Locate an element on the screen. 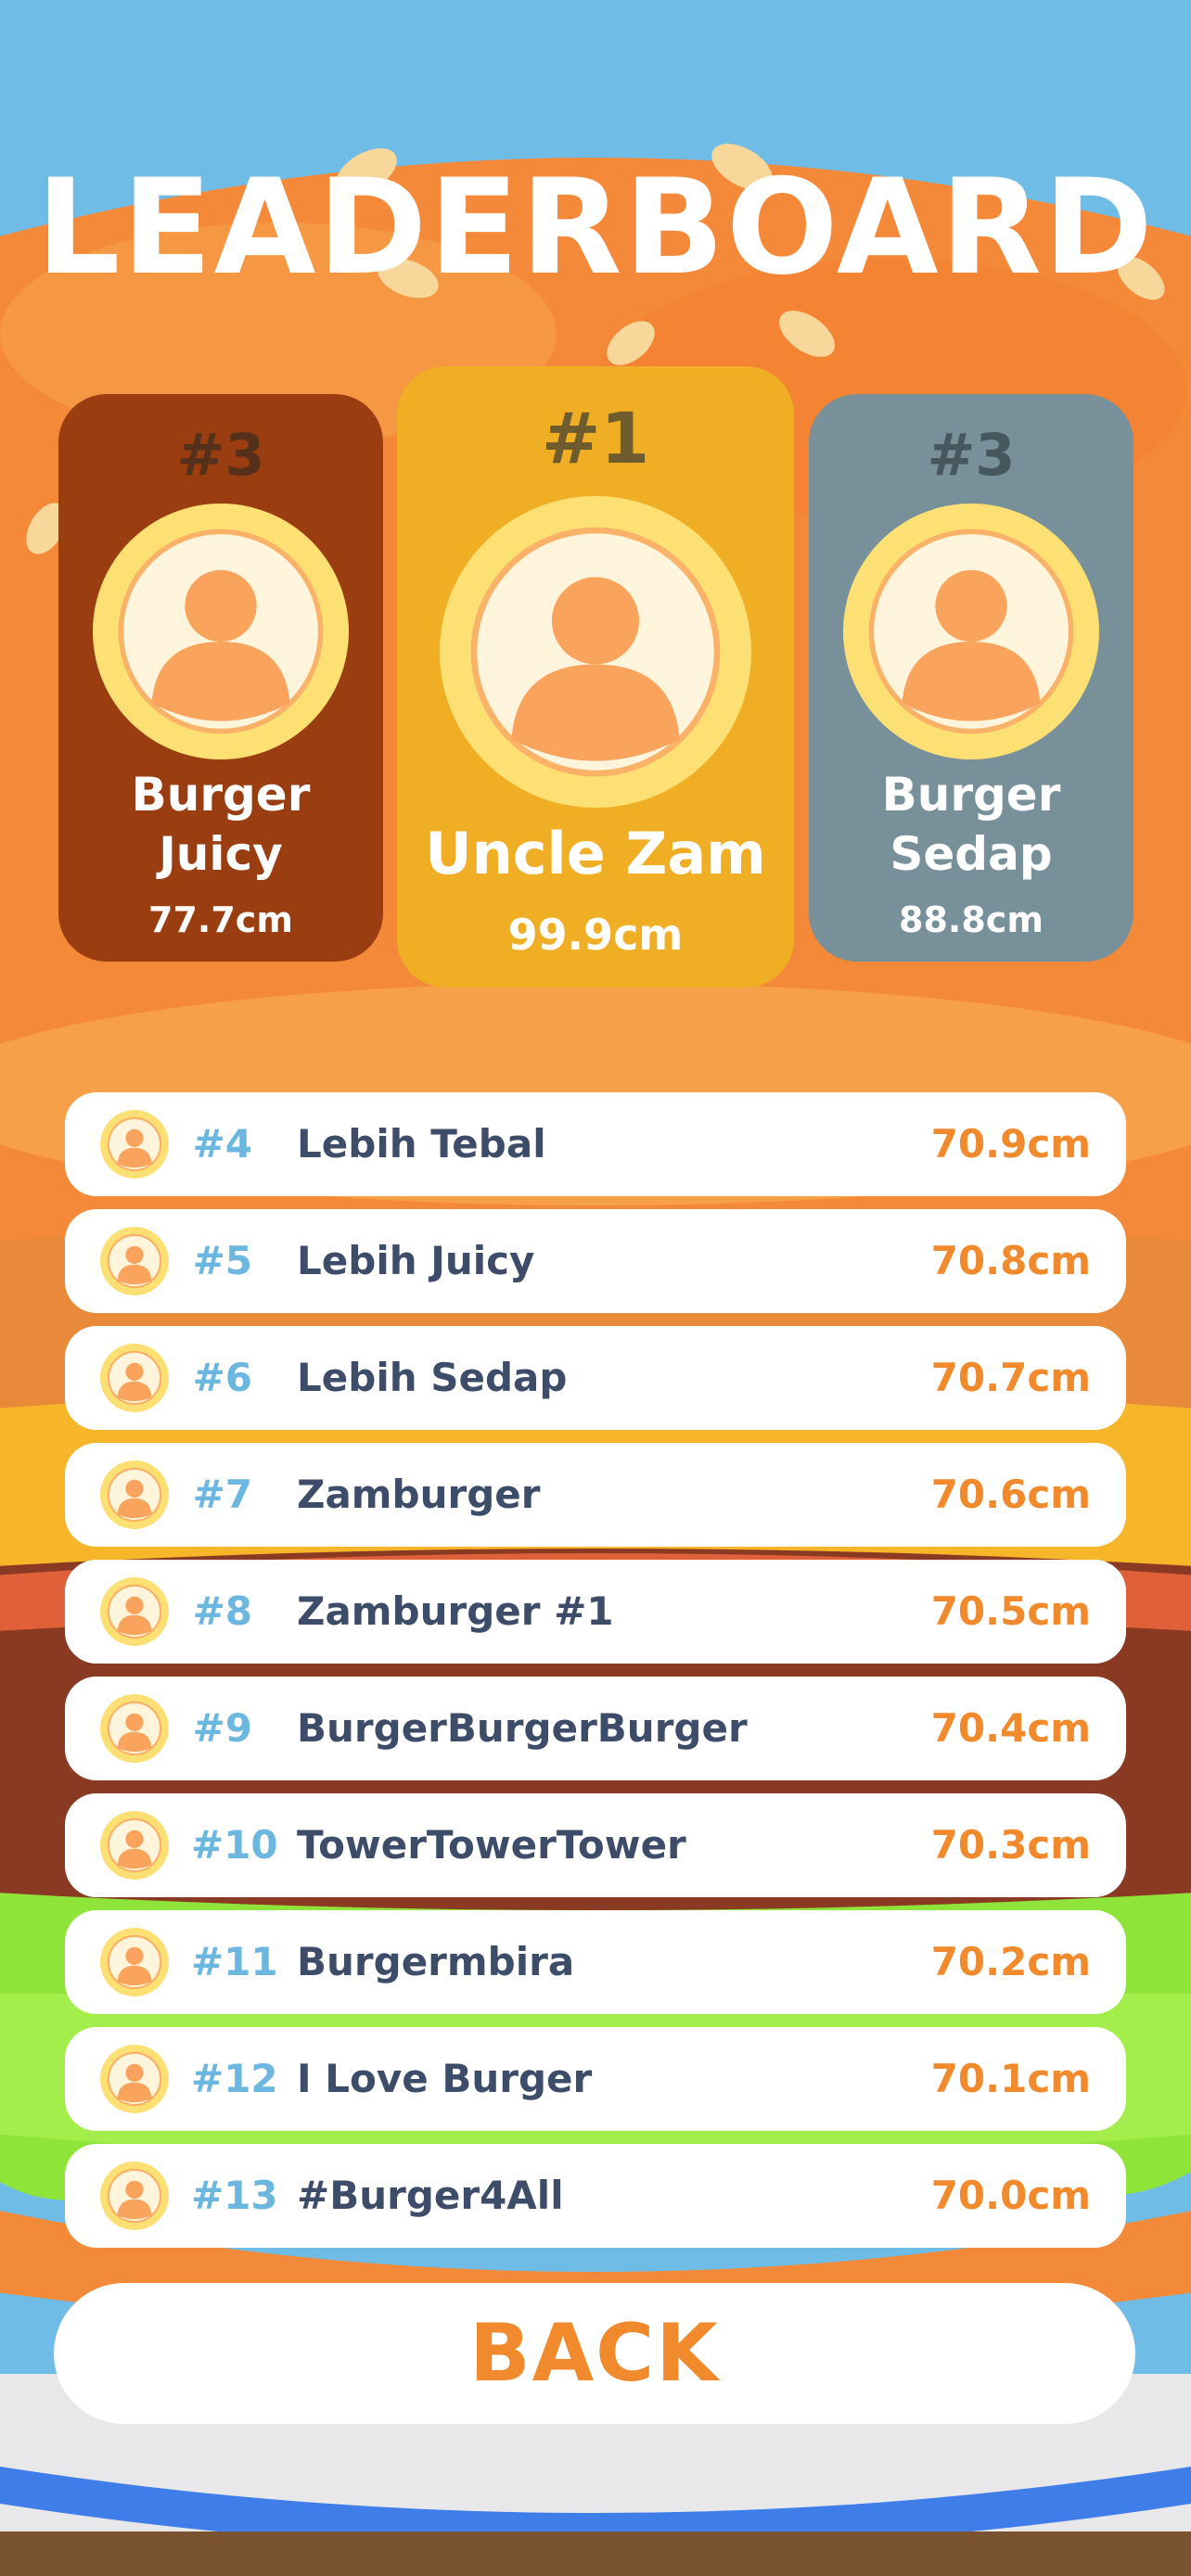  podium-center-rank: #1 is located at coordinates (595, 438).